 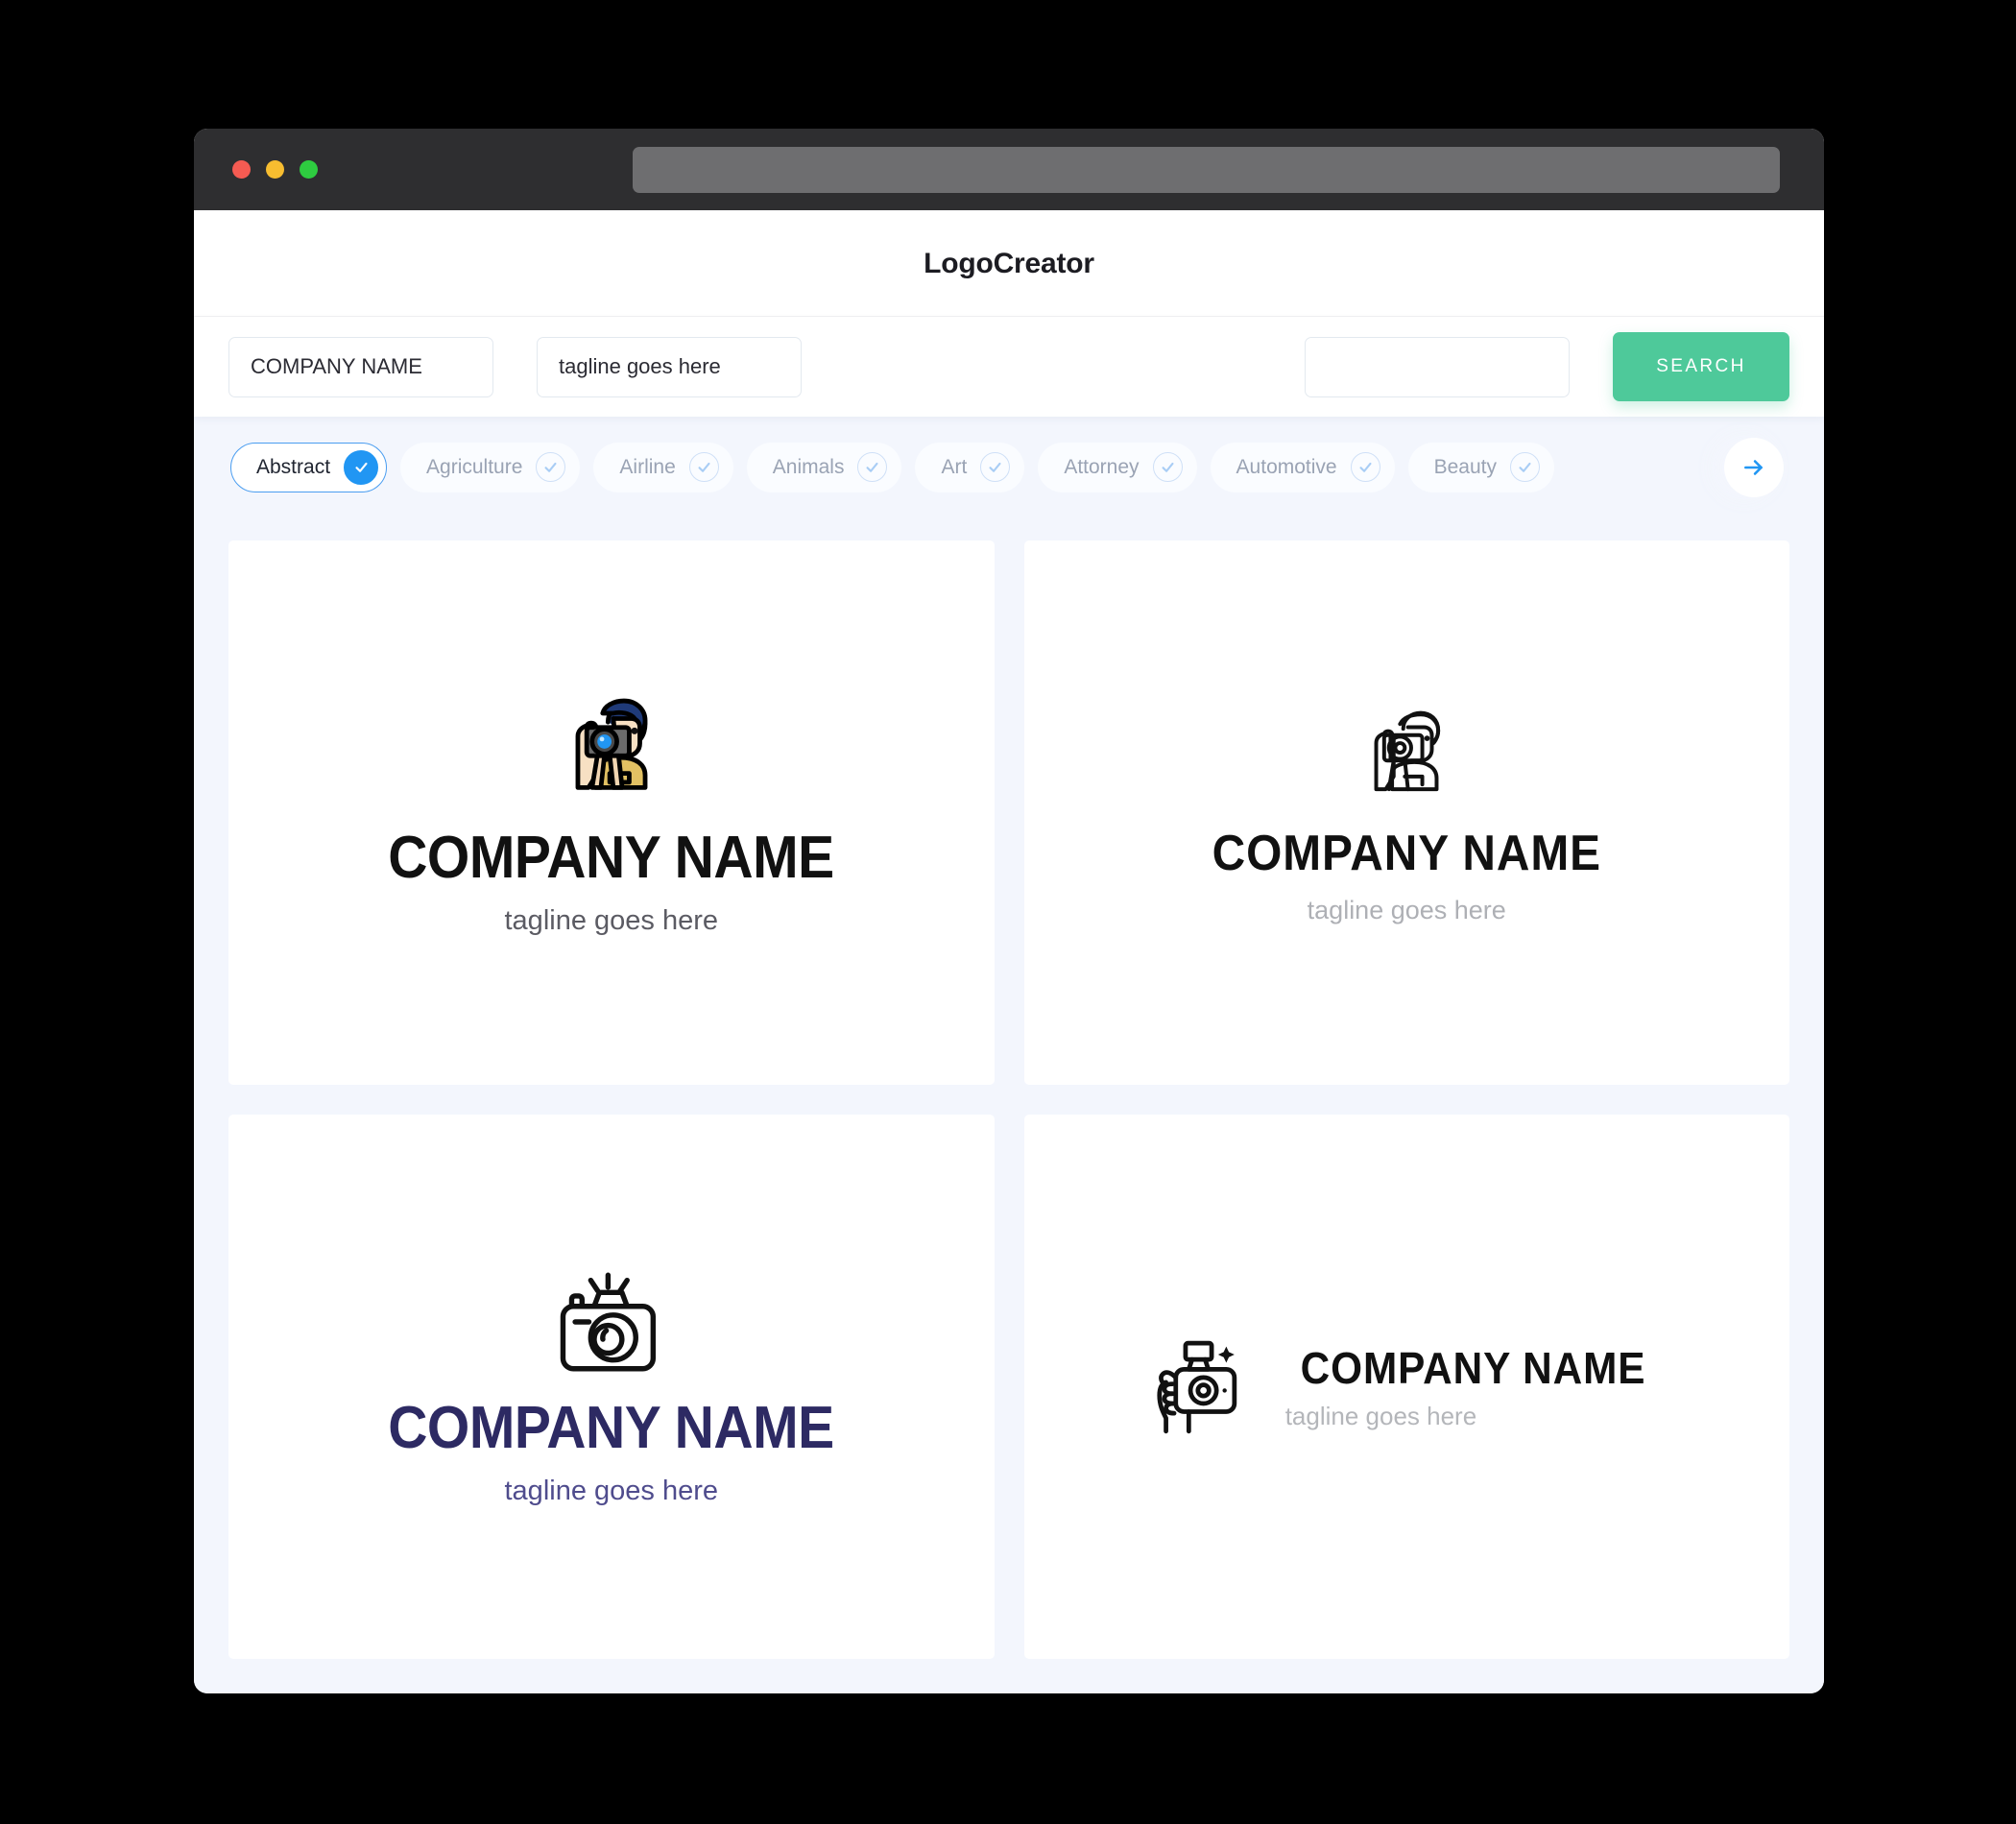 I want to click on category-chip-airline: Airline, so click(x=663, y=467).